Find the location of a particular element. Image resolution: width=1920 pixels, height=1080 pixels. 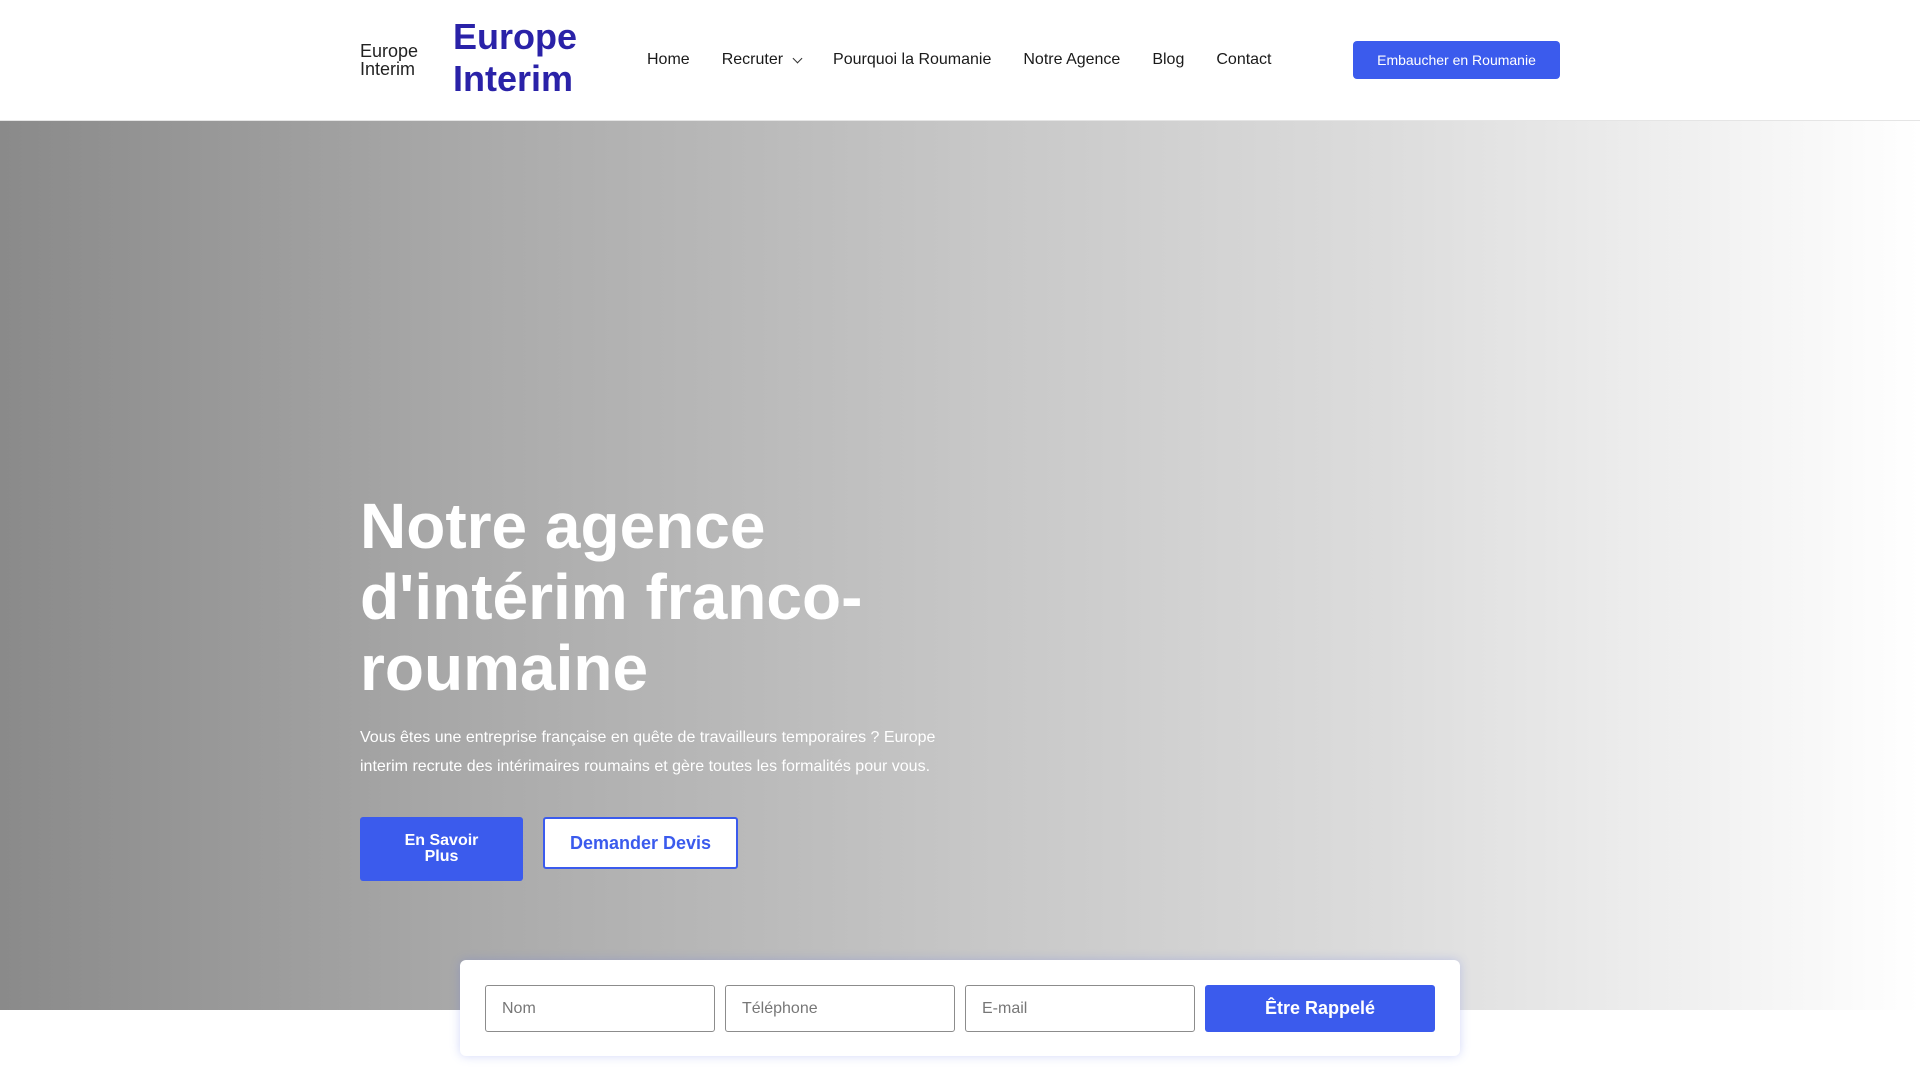

nav-item-label: Recruter is located at coordinates (752, 59).